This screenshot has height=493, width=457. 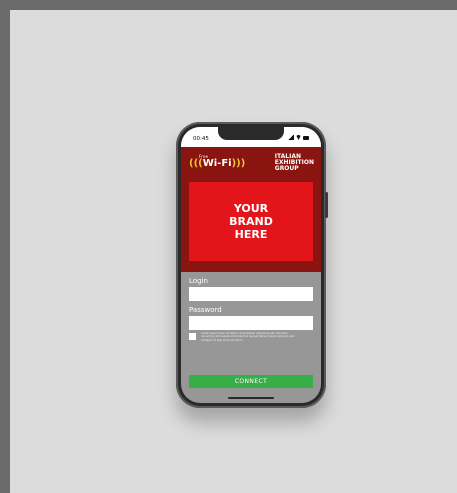 What do you see at coordinates (251, 323) in the screenshot?
I see `password-input` at bounding box center [251, 323].